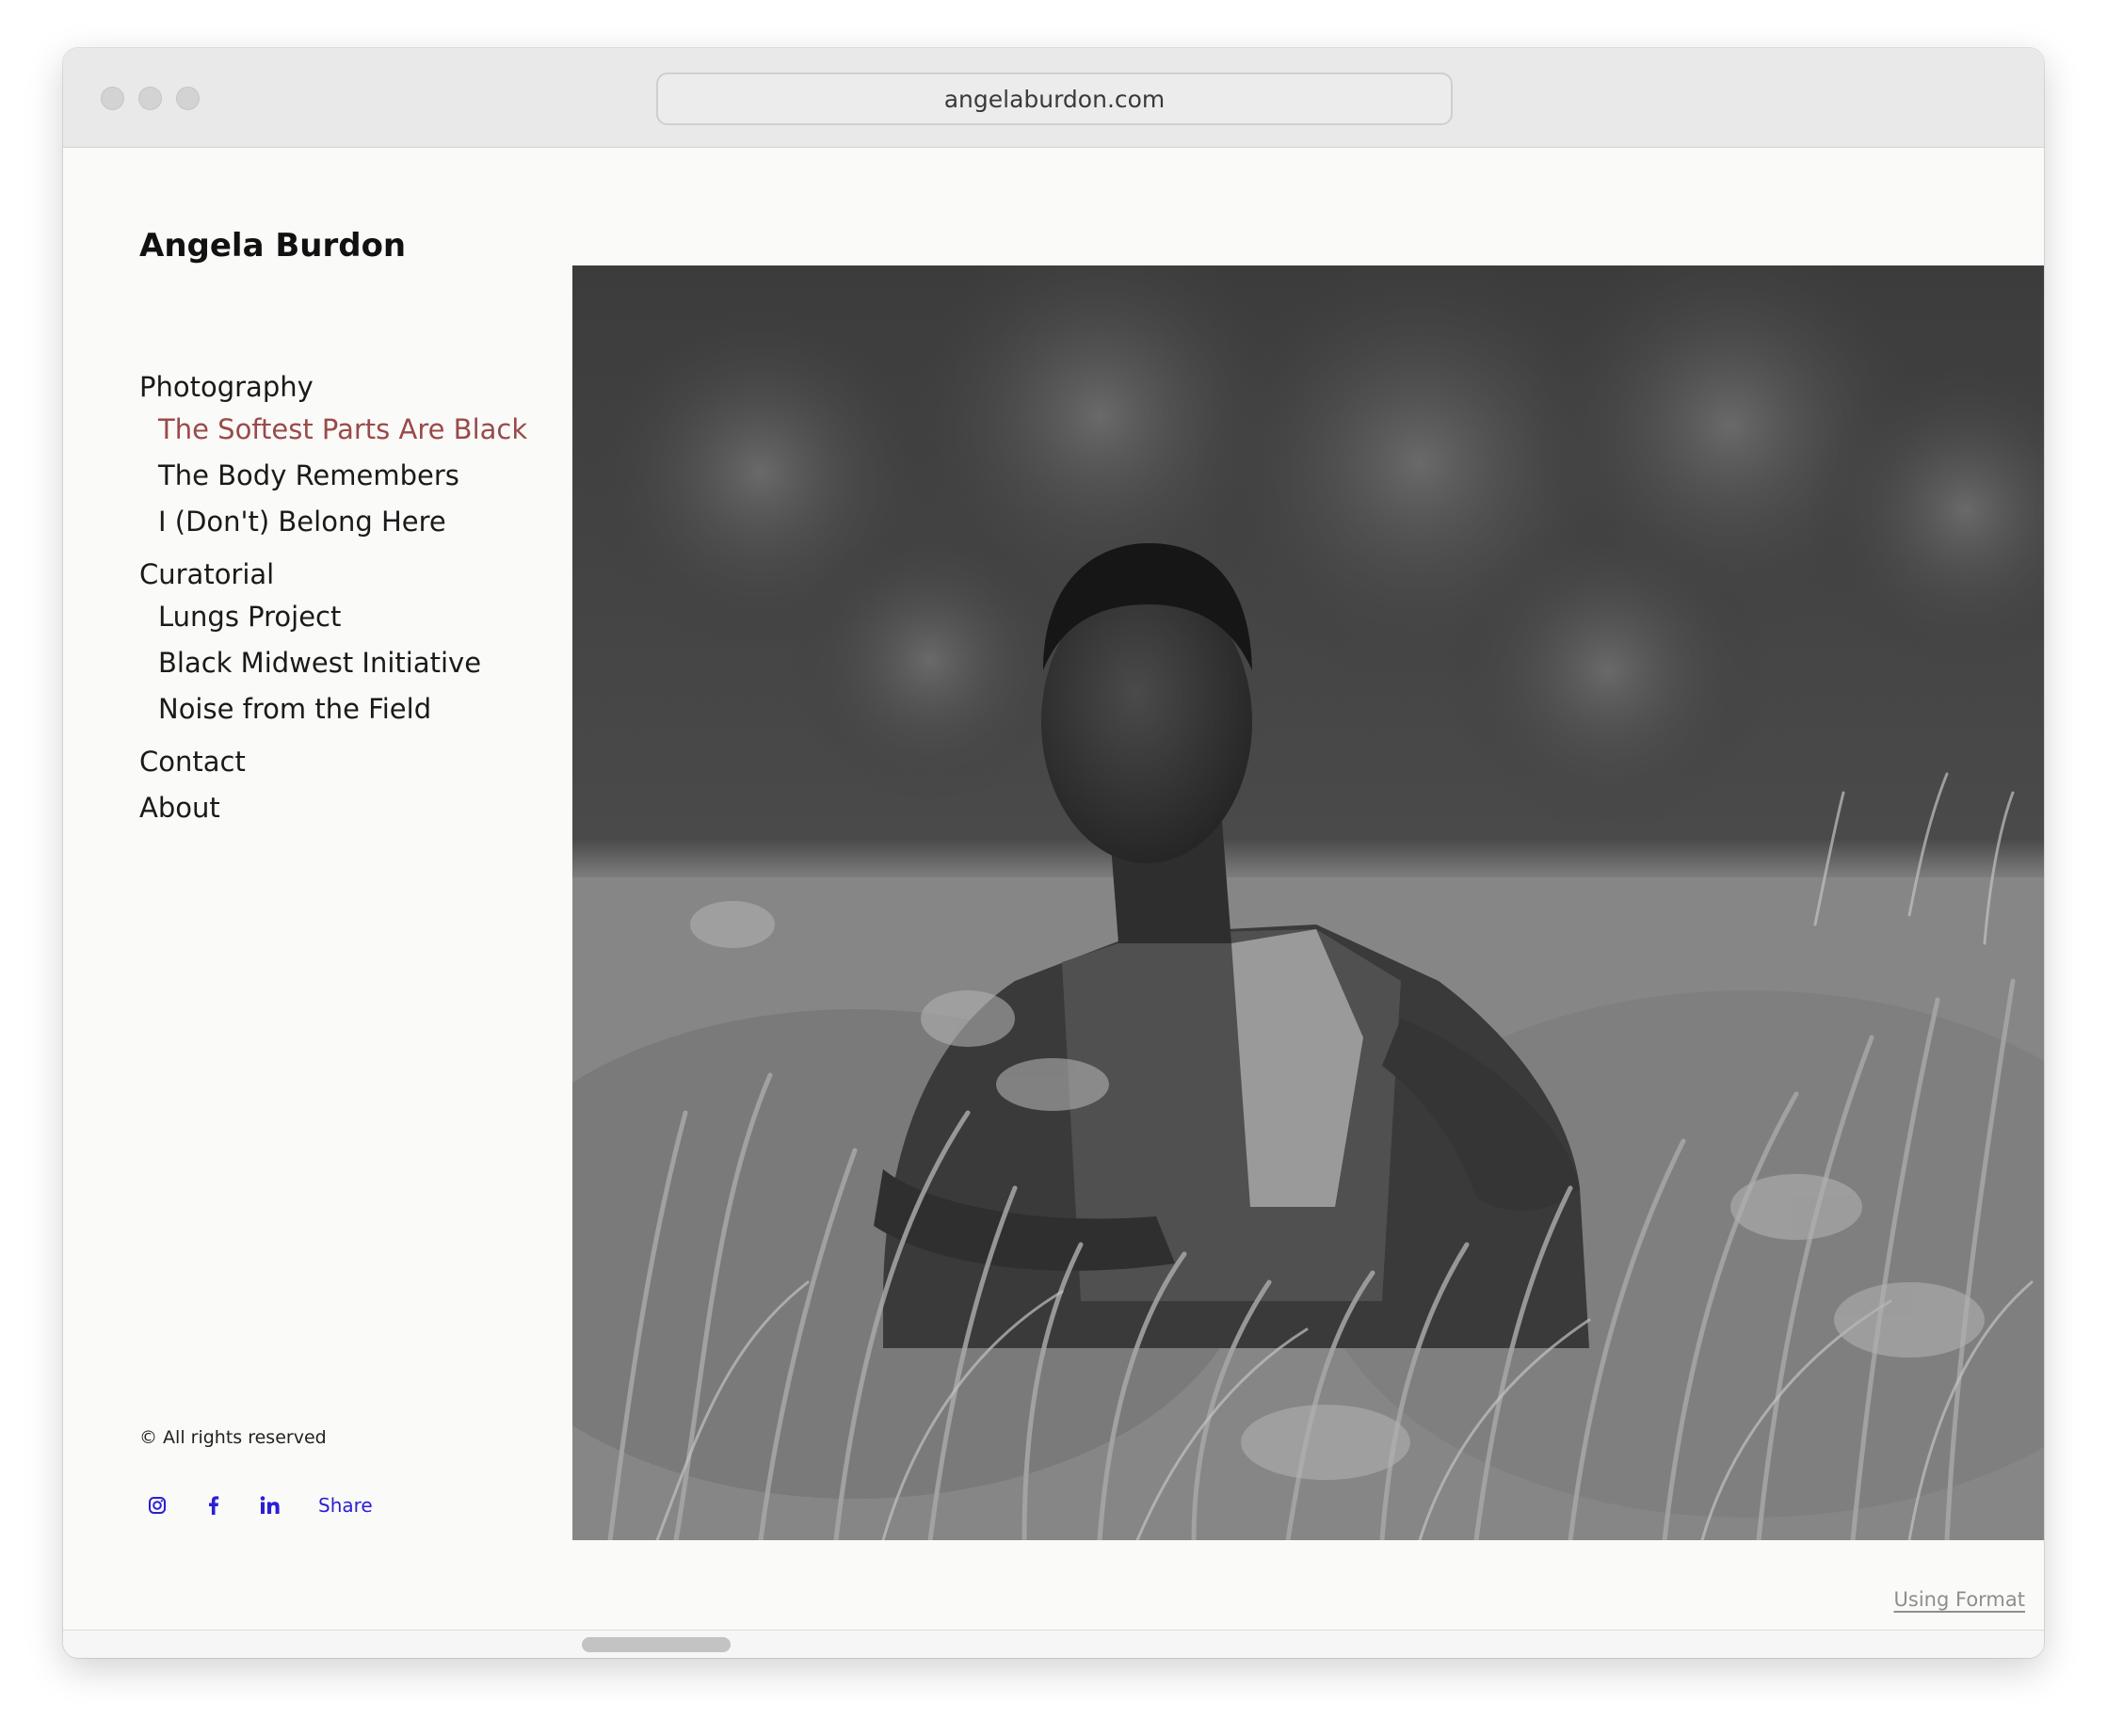 The image size is (2107, 1736). I want to click on window-maximize-button, so click(188, 99).